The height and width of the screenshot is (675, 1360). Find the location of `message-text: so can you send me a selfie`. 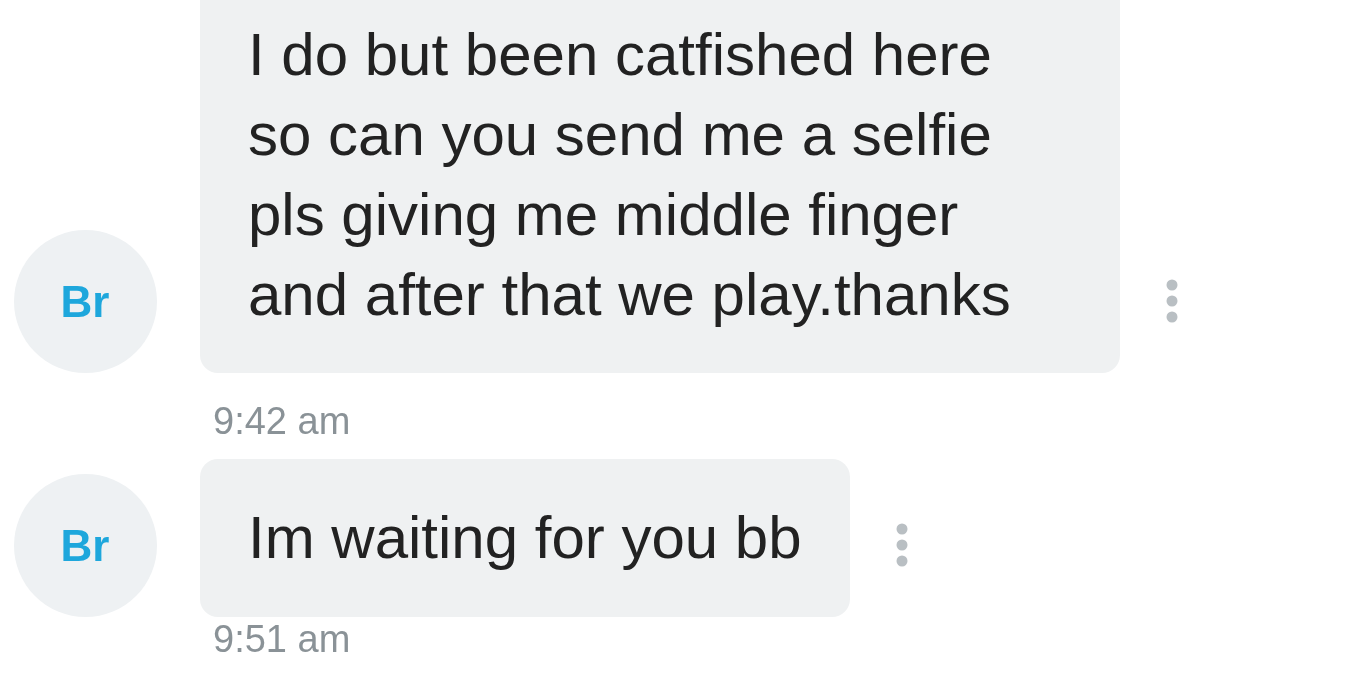

message-text: so can you send me a selfie is located at coordinates (620, 135).